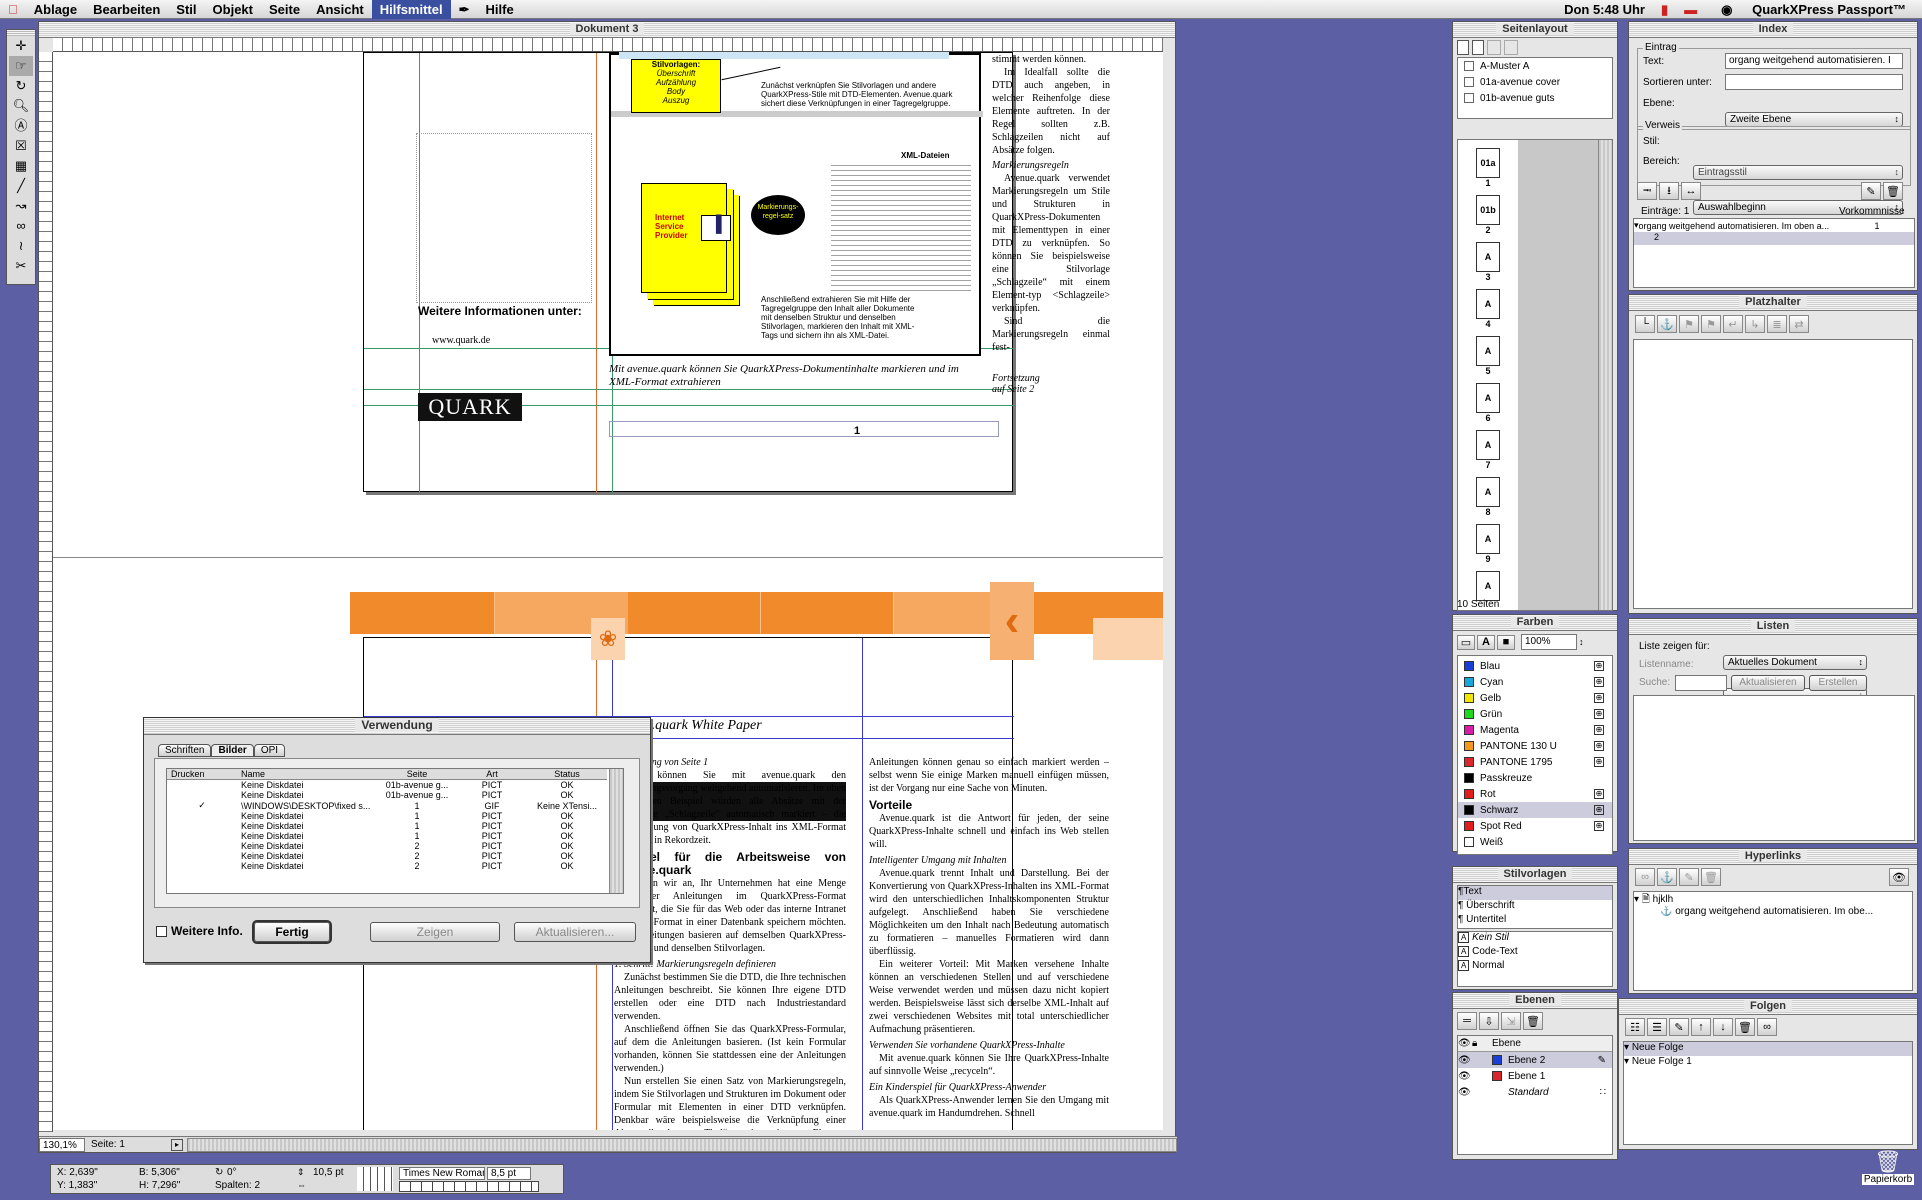 This screenshot has width=1922, height=1200. What do you see at coordinates (1478, 47) in the screenshot?
I see `facing-page-icon` at bounding box center [1478, 47].